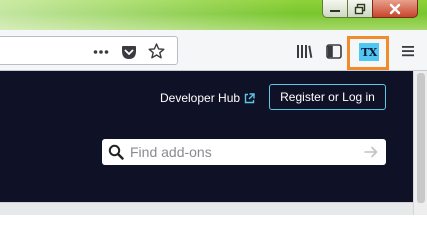  I want to click on search-submit-button, so click(371, 154).